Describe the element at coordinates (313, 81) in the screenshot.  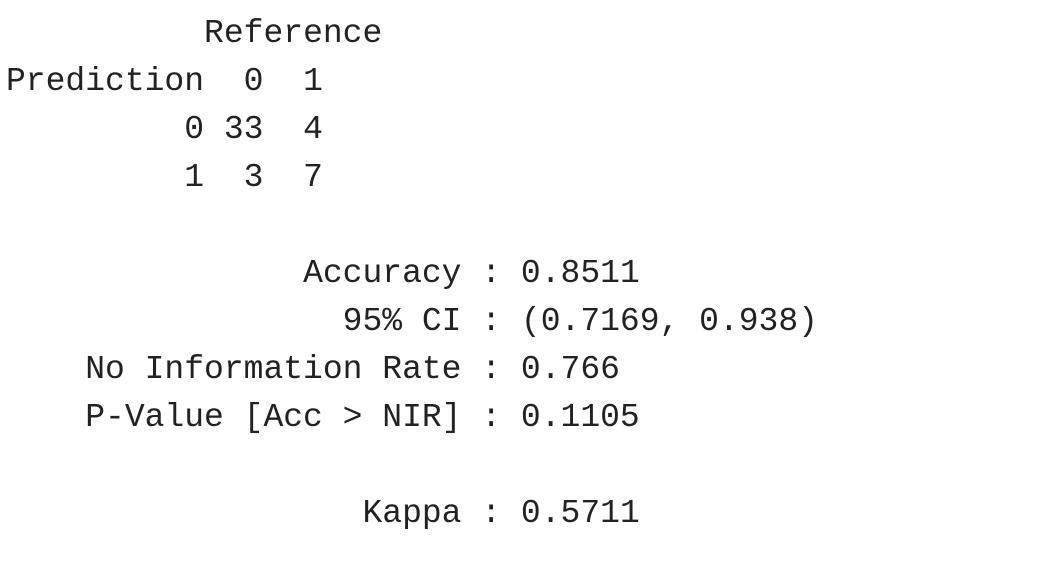
I see `column-header-1: 1` at that location.